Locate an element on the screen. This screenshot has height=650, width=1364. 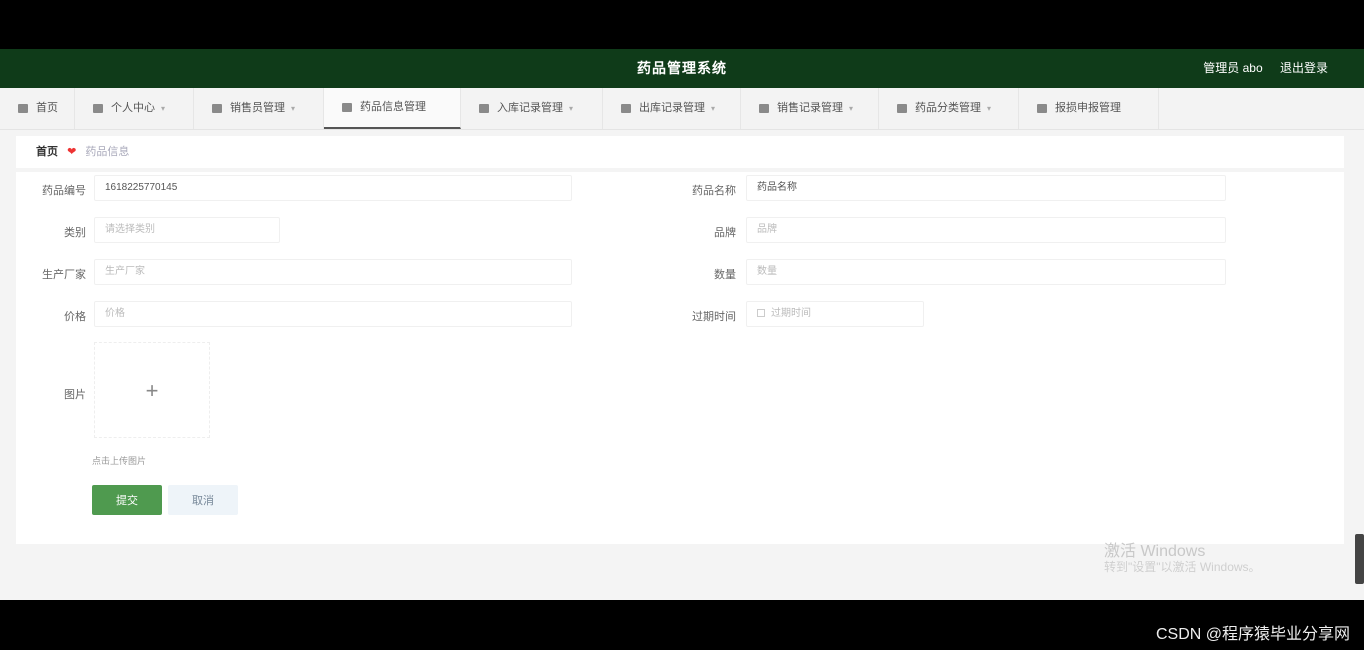
nav-item-sales-staff: 销售员管理 ▾ is located at coordinates (259, 108).